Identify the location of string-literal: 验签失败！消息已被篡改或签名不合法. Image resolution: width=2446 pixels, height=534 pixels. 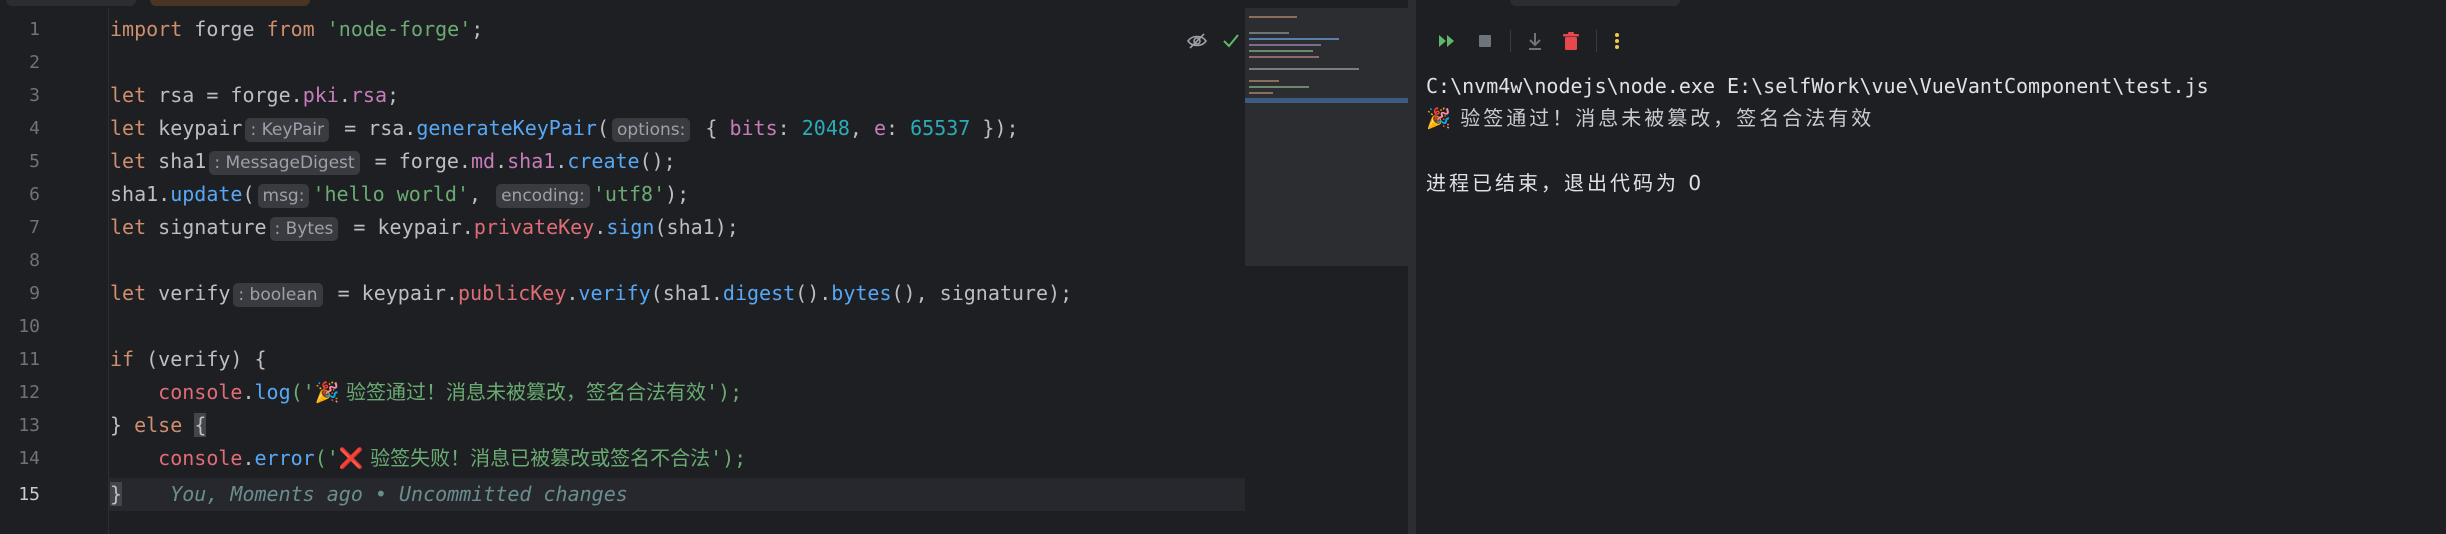
(537, 458).